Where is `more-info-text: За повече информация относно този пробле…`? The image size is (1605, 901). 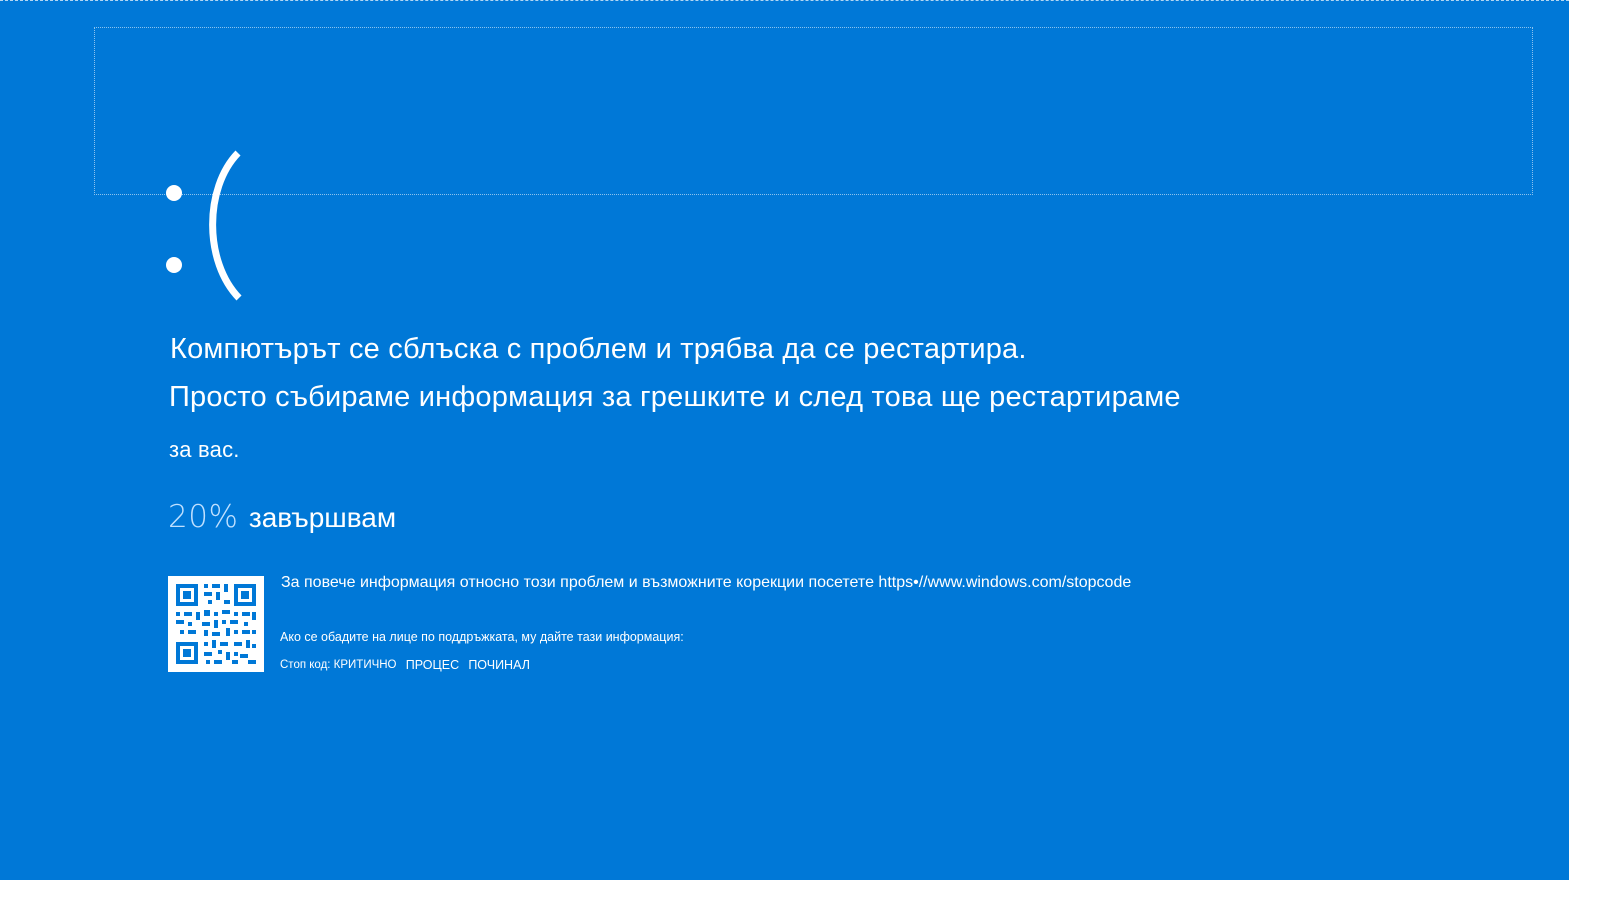 more-info-text: За повече информация относно този пробле… is located at coordinates (706, 582).